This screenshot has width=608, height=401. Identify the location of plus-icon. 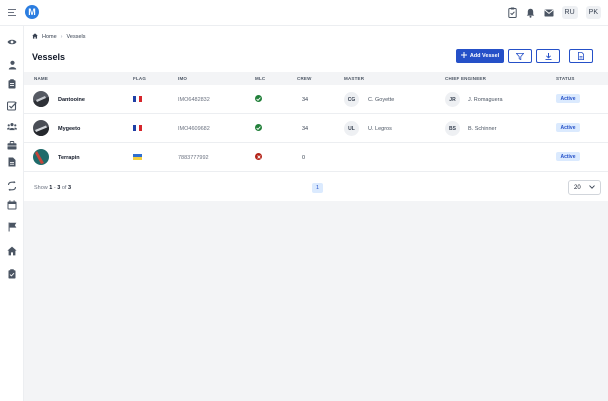
(463, 56).